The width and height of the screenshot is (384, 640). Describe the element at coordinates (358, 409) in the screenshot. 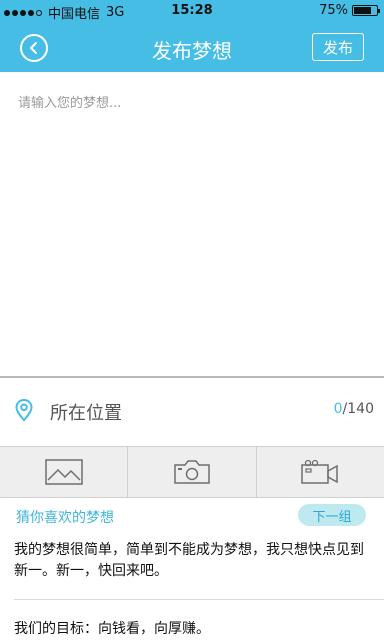

I see `char-count-max: /140` at that location.